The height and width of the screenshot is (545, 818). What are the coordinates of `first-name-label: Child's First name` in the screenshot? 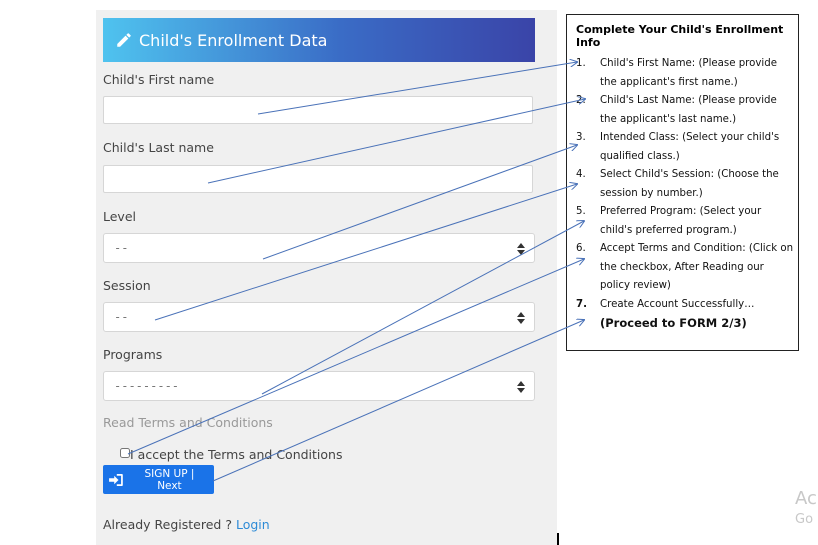 It's located at (159, 79).